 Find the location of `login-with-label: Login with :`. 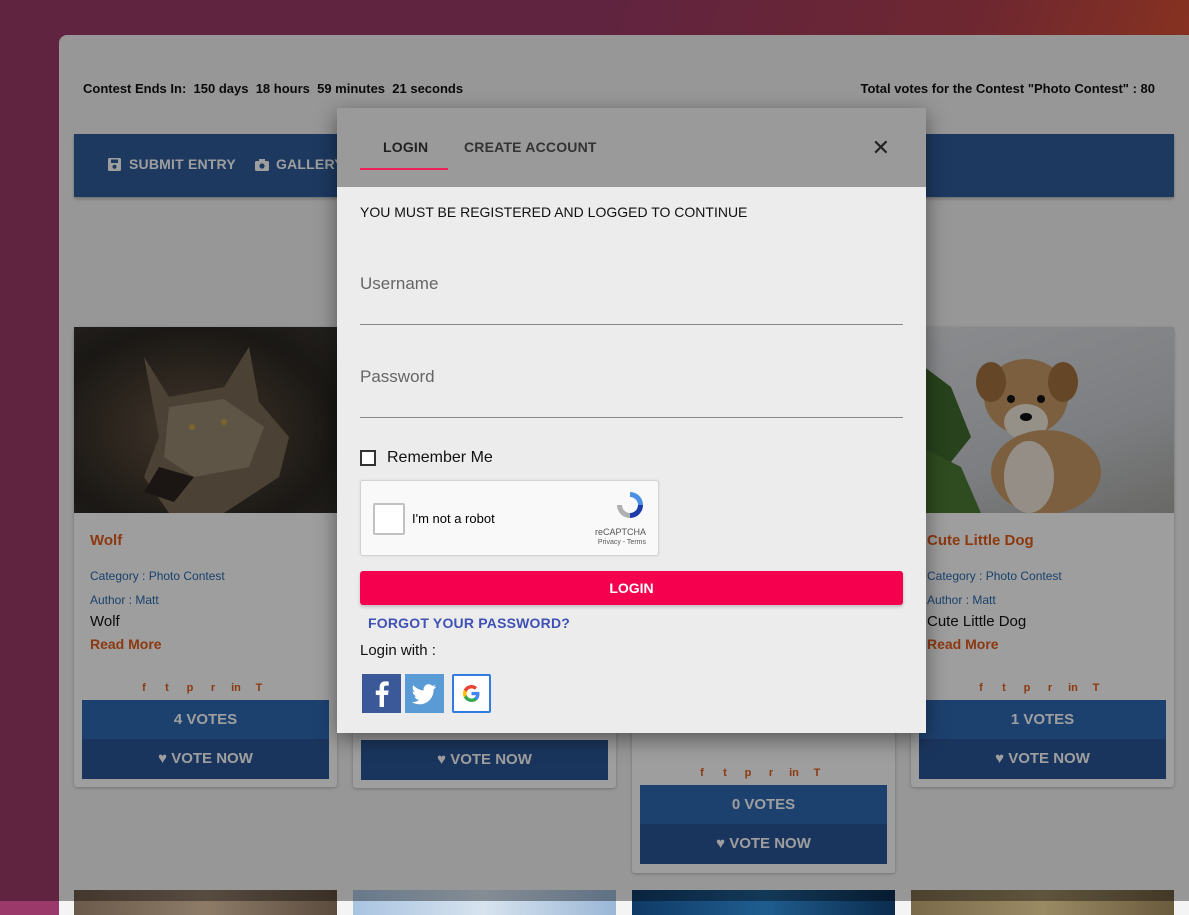

login-with-label: Login with : is located at coordinates (398, 650).